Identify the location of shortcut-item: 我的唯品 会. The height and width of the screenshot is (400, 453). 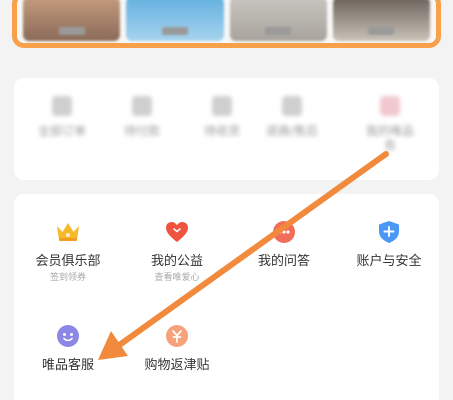
(390, 124).